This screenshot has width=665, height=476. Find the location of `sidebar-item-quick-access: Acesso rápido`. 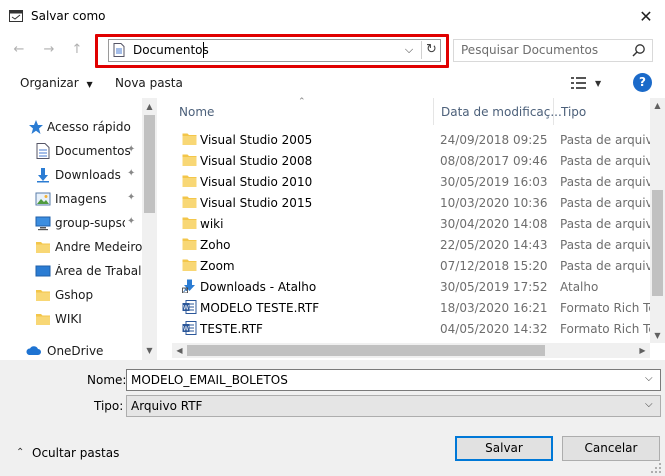

sidebar-item-quick-access: Acesso rápido is located at coordinates (72, 127).